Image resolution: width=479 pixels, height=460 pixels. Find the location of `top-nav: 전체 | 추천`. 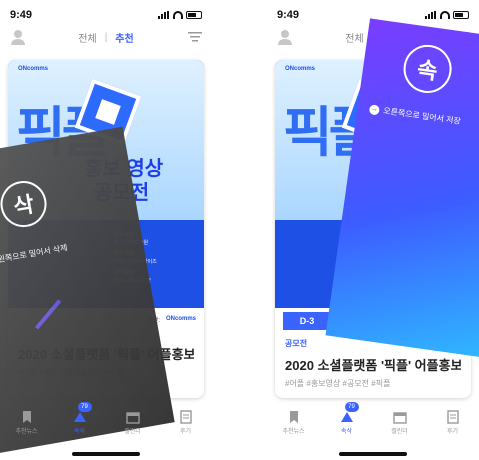

top-nav: 전체 | 추천 is located at coordinates (106, 37).